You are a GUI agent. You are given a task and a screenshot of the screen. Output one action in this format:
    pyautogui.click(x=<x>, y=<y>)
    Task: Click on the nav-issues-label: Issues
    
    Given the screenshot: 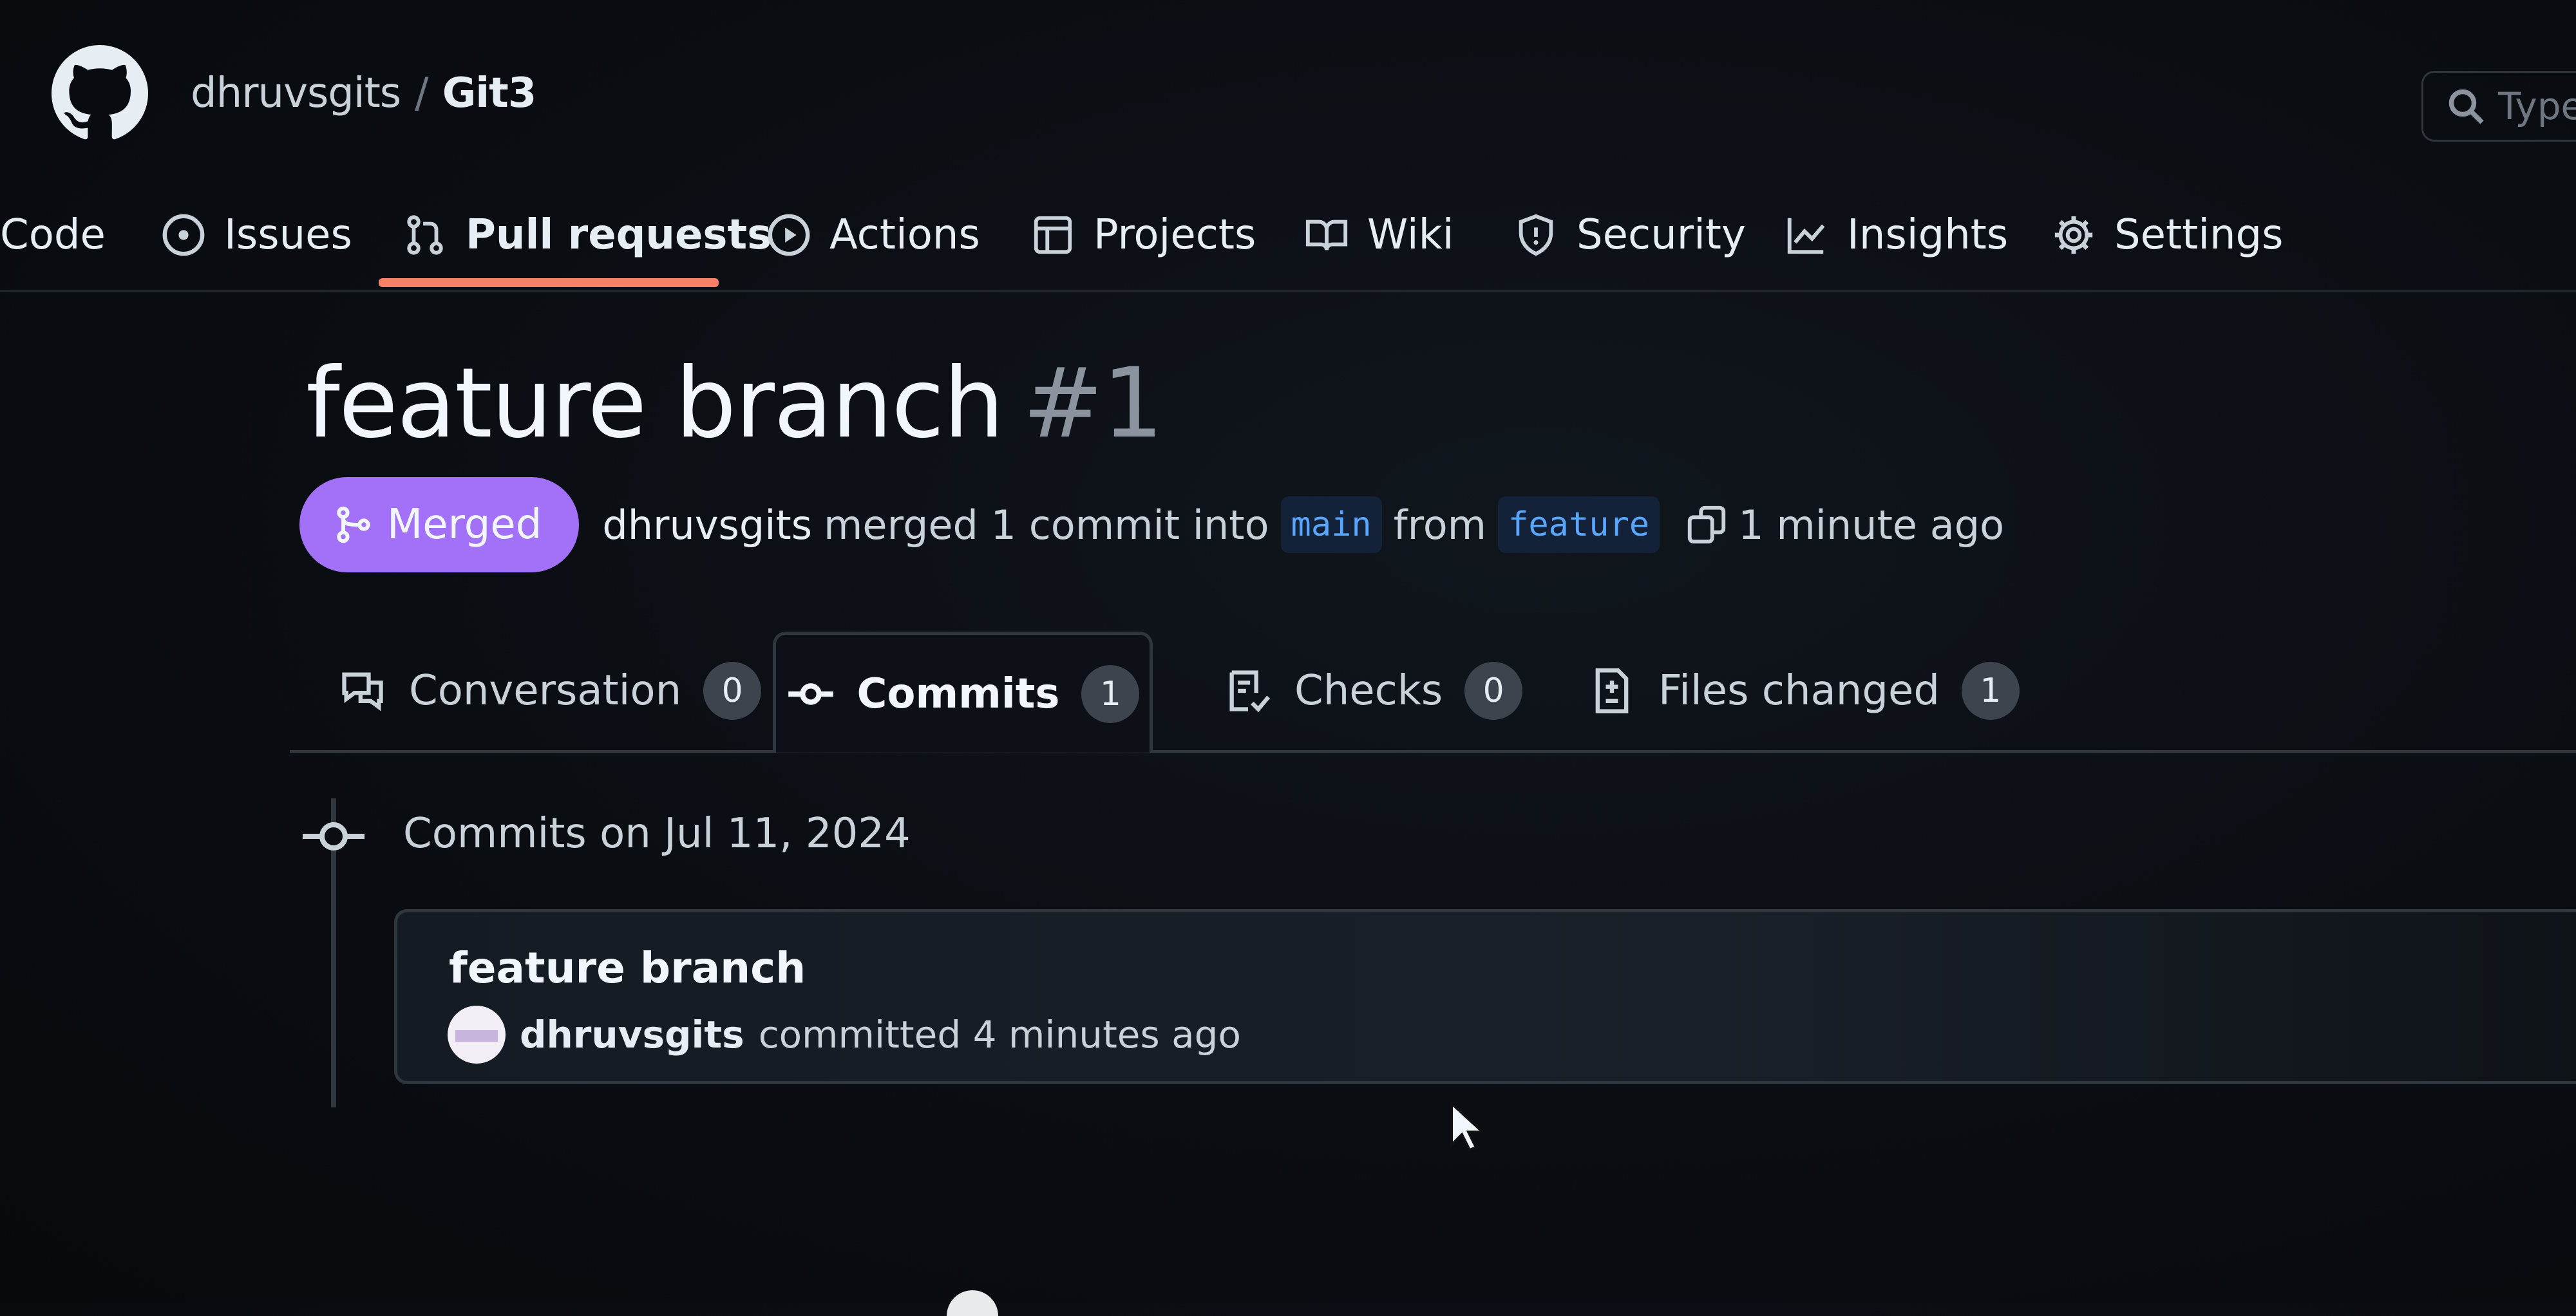 What is the action you would take?
    pyautogui.click(x=288, y=235)
    